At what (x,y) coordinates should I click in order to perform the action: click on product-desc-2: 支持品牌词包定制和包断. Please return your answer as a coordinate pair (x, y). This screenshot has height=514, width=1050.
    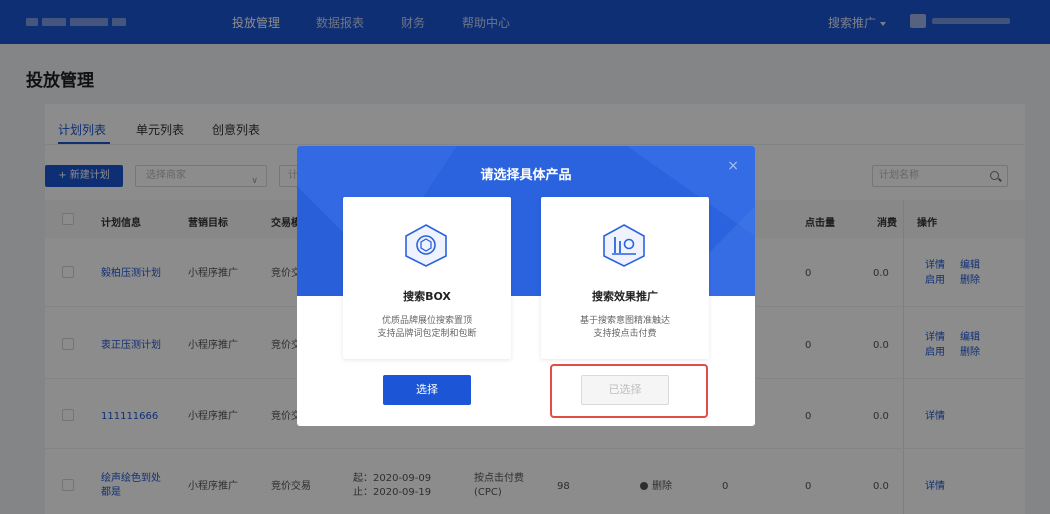
    Looking at the image, I should click on (427, 334).